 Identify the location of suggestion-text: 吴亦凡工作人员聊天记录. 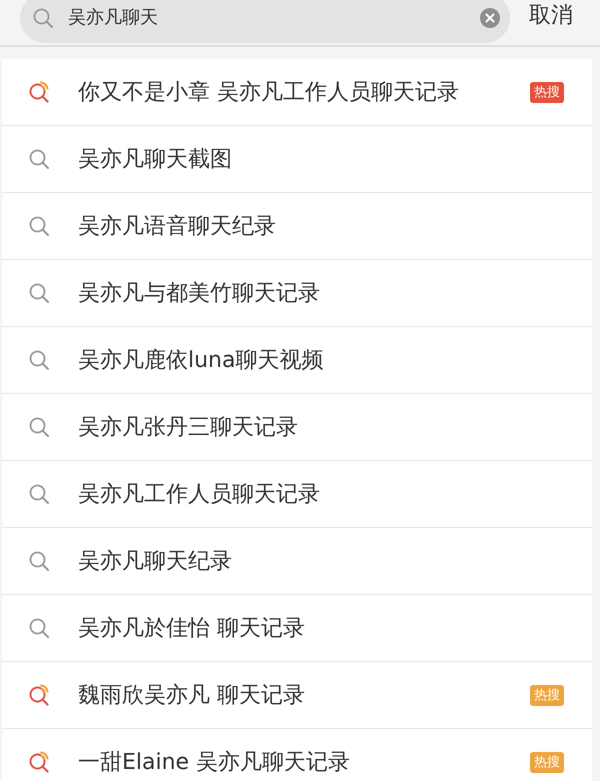
(199, 494).